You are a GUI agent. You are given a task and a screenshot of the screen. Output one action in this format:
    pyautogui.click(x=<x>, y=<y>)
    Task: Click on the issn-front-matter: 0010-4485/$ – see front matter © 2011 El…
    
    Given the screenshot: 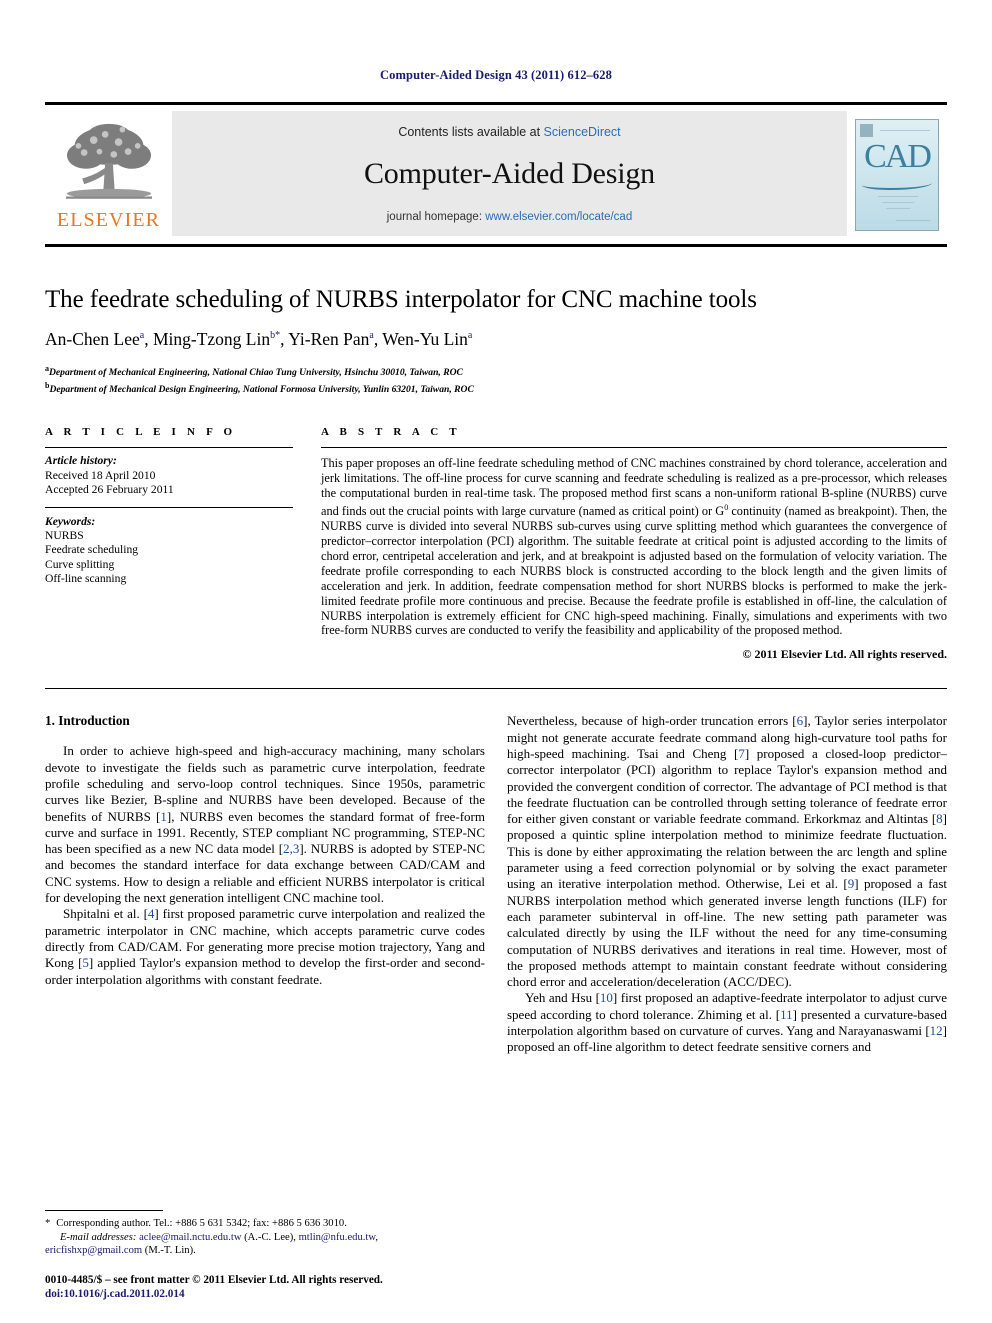 What is the action you would take?
    pyautogui.click(x=214, y=1280)
    